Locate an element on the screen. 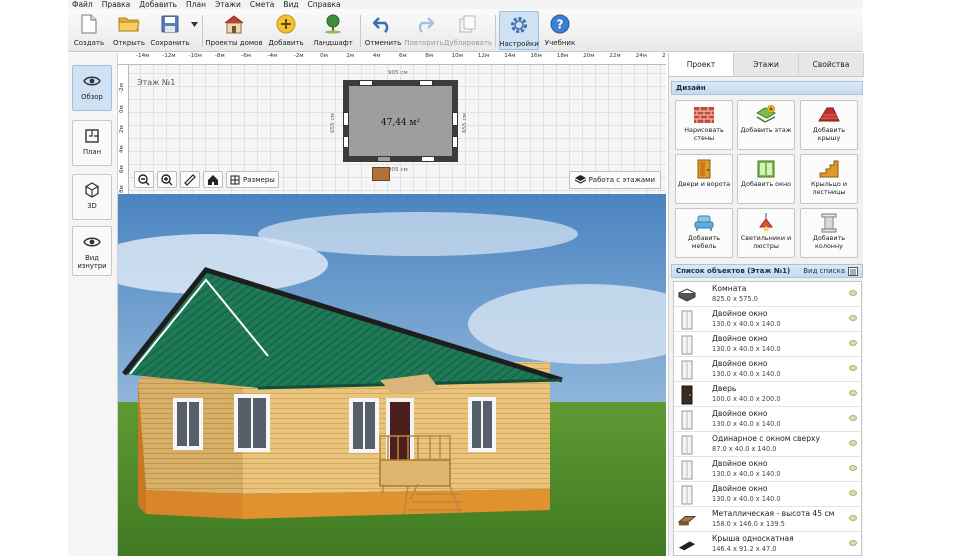 Image resolution: width=960 pixels, height=556 pixels. room-outline: 47,44 м² is located at coordinates (400, 121).